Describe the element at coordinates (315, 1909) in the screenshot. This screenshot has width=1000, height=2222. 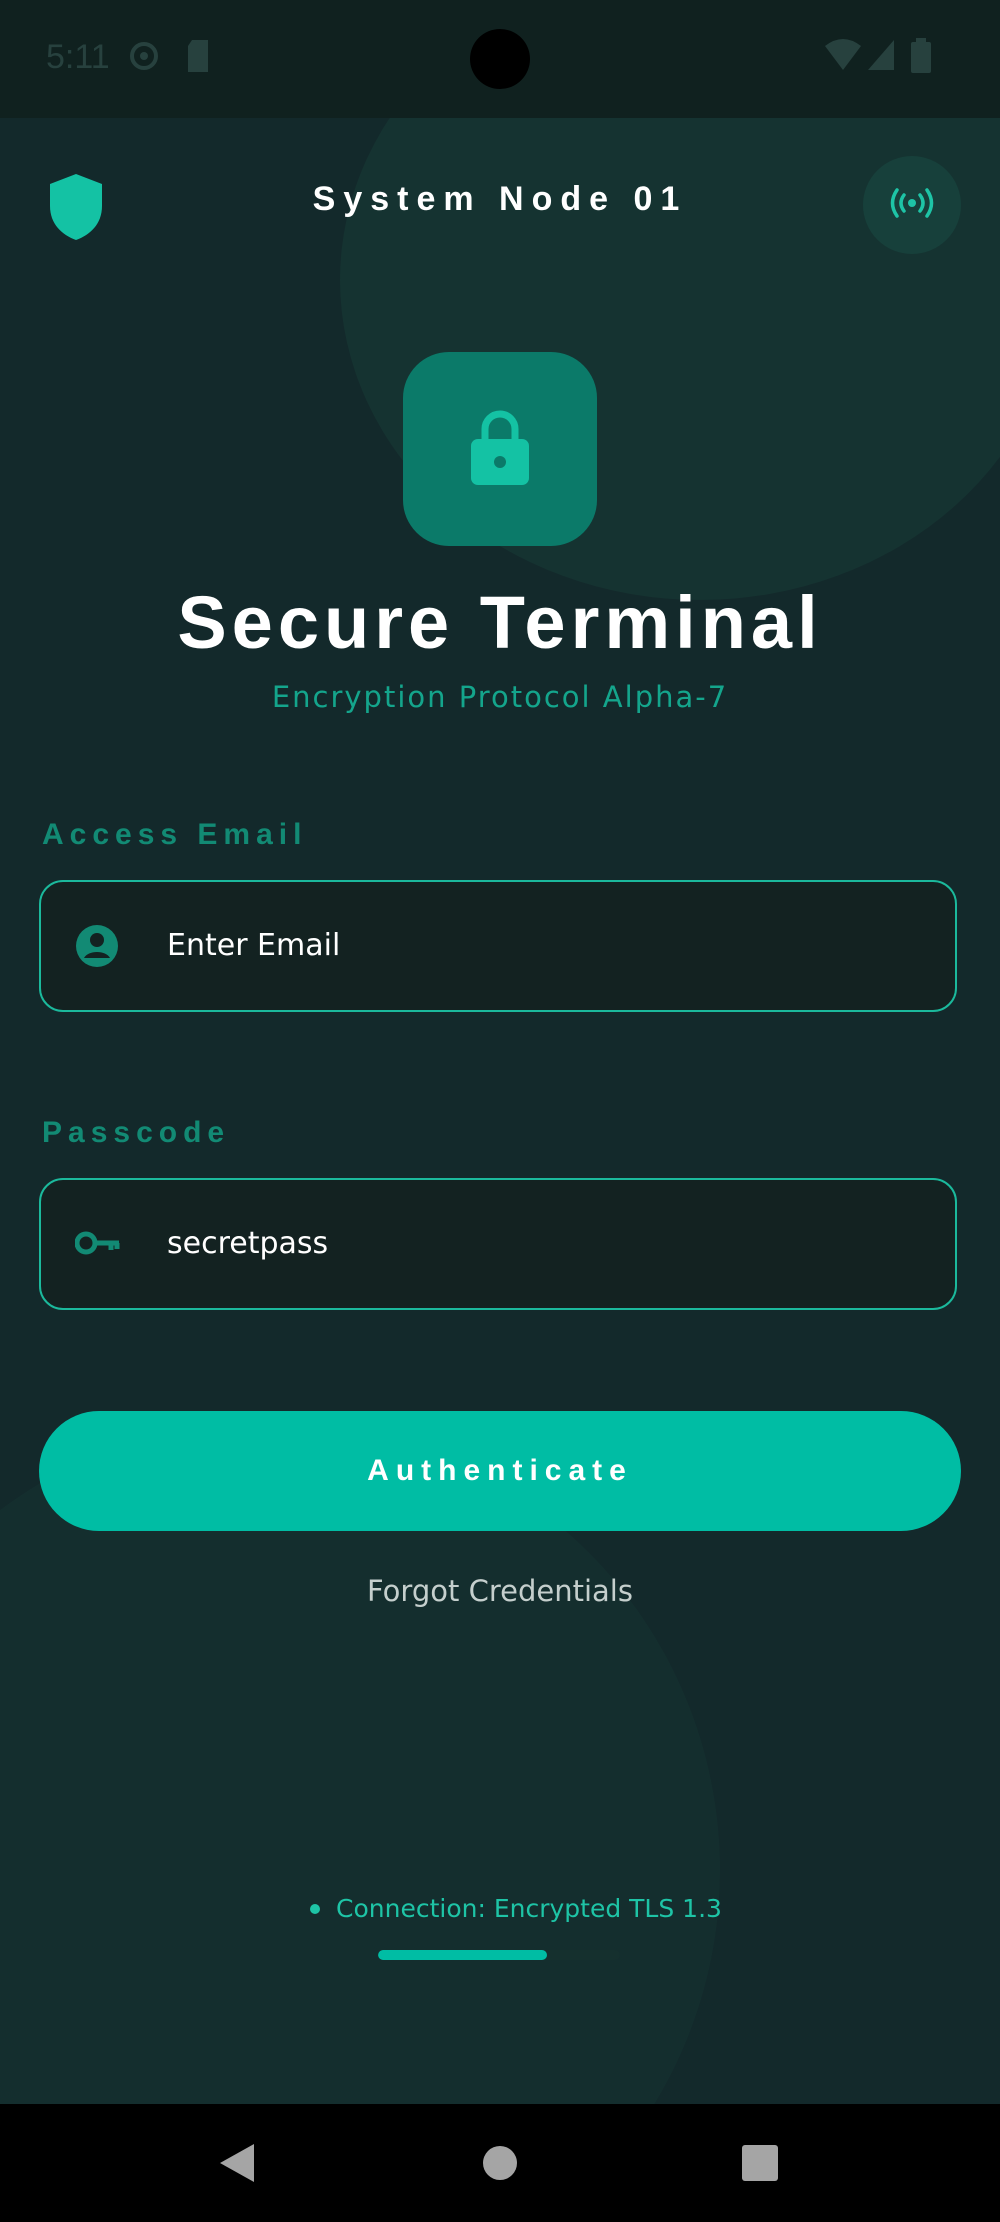
I see `connection-status-dot` at that location.